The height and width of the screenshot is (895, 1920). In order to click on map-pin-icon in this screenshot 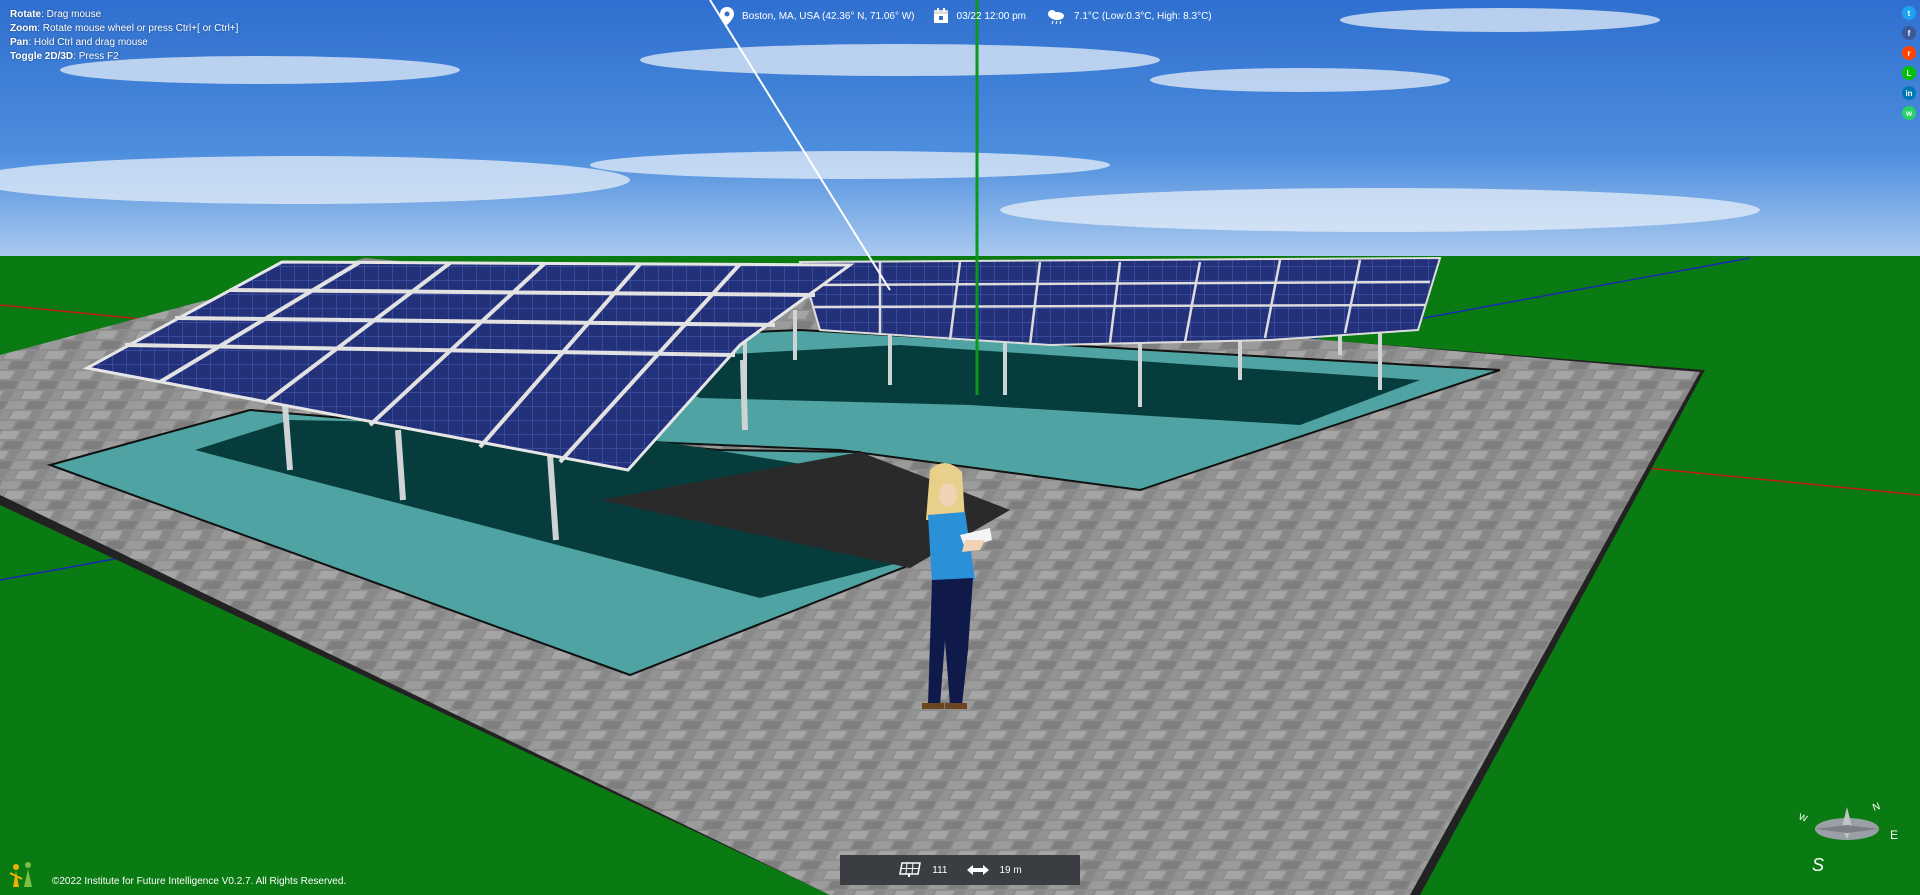, I will do `click(727, 16)`.